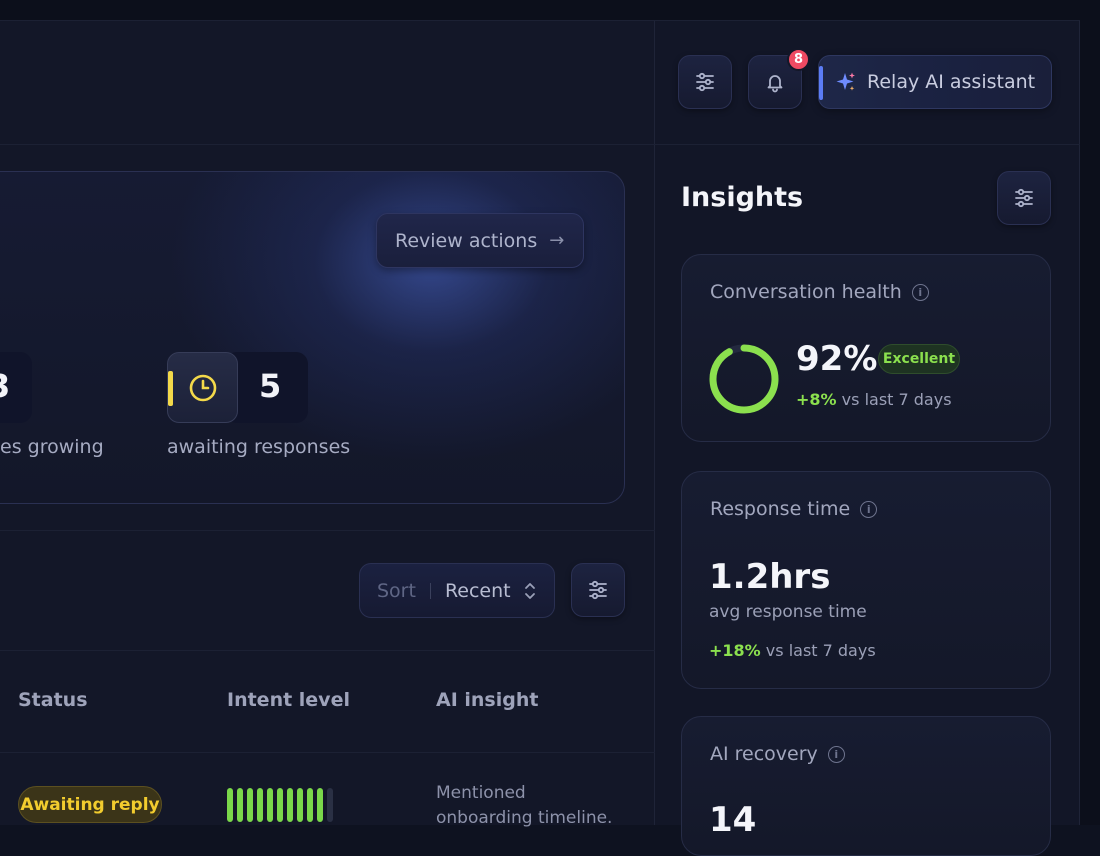  What do you see at coordinates (487, 700) in the screenshot?
I see `column-header-ai-insight: AI insight` at bounding box center [487, 700].